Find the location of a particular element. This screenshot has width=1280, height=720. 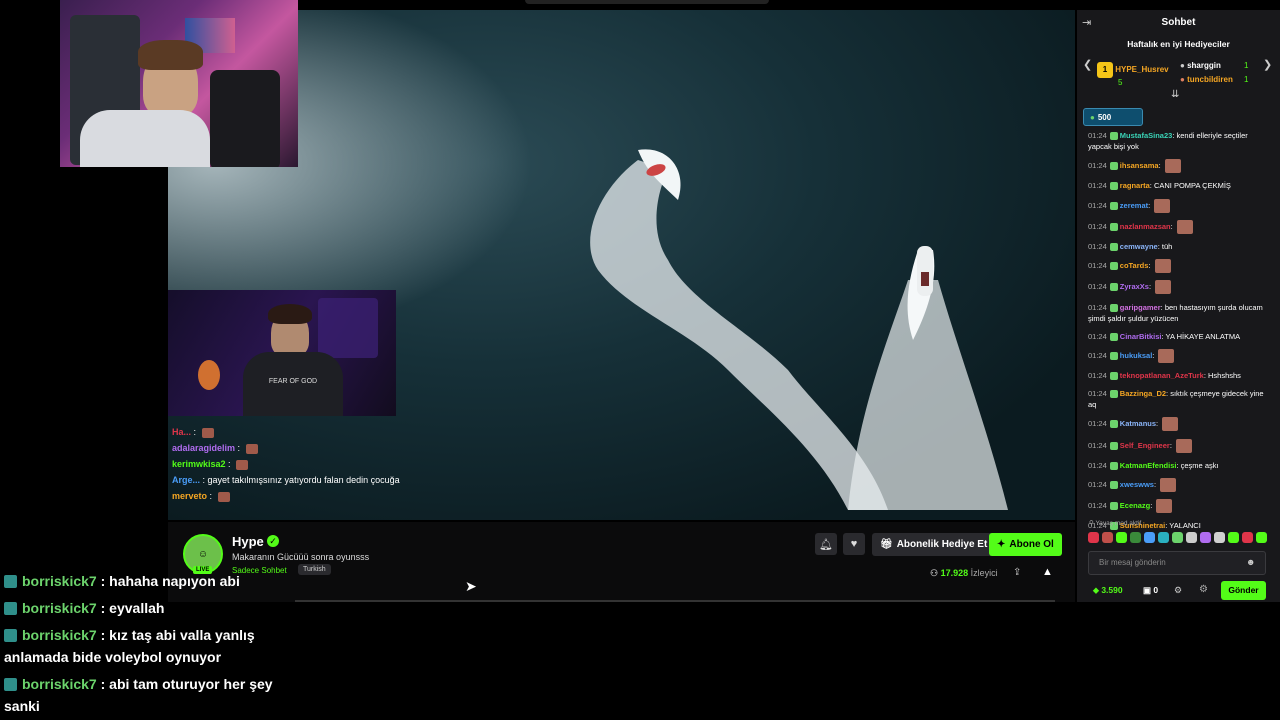

emoji-picker-icon: ☻ is located at coordinates (1250, 562).